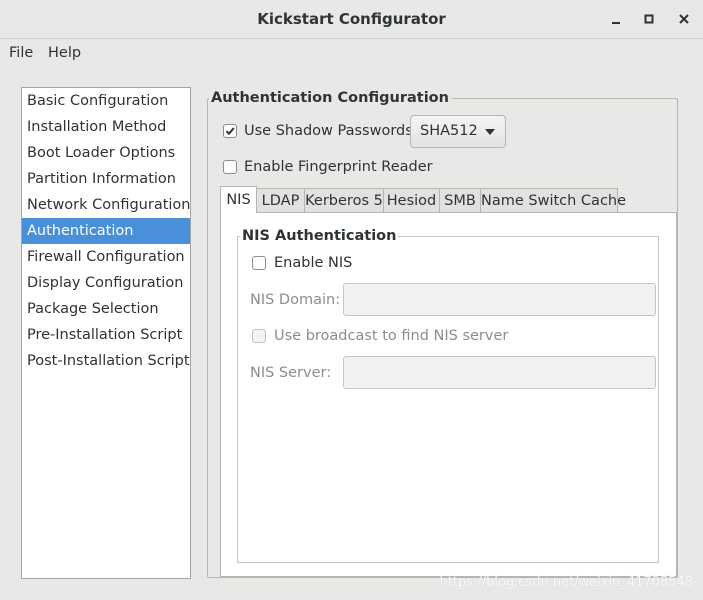  What do you see at coordinates (411, 200) in the screenshot?
I see `tab-hesiod: Hesiod` at bounding box center [411, 200].